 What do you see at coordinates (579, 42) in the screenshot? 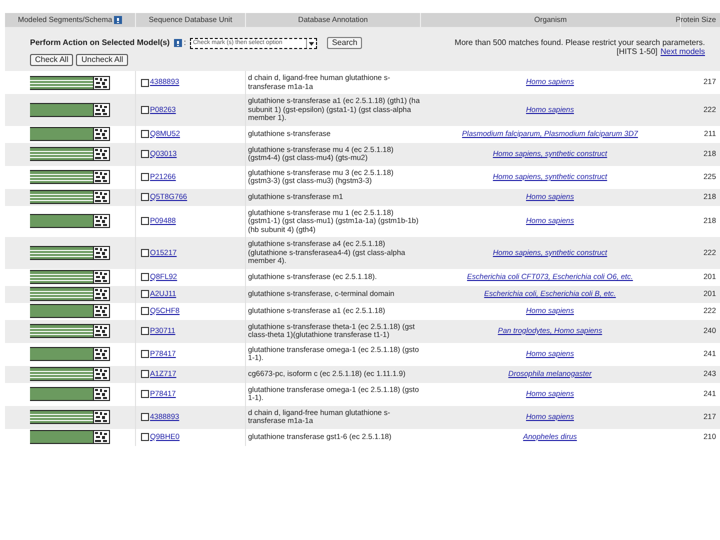
I see `results-message: More than 500 matches found. Please restrict your search parameters.` at bounding box center [579, 42].